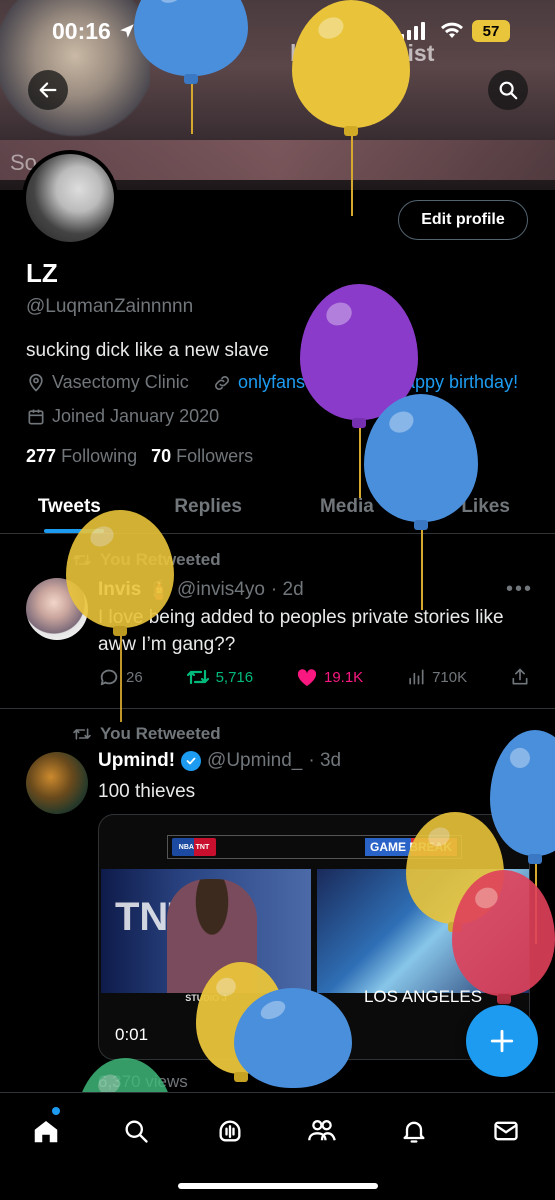 The image size is (555, 1200). Describe the element at coordinates (463, 220) in the screenshot. I see `edit-profile-button: Edit profile` at that location.